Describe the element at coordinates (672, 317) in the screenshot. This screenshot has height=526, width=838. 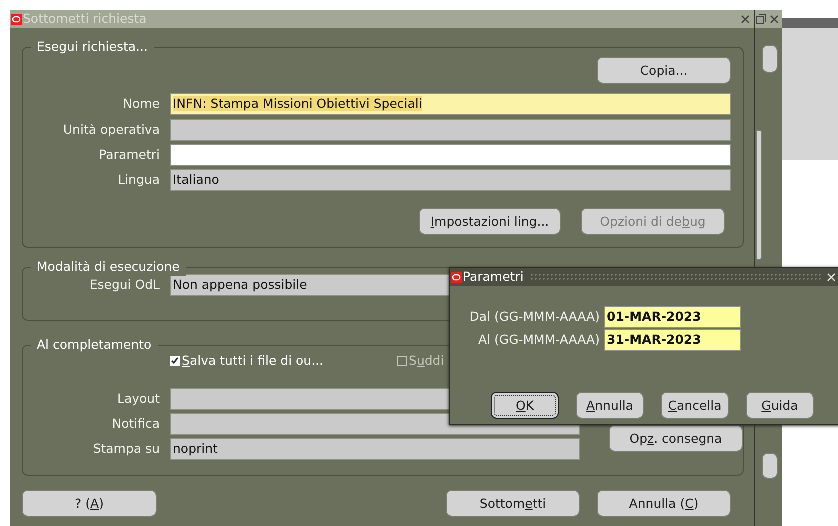
I see `date-field: 01-MAR-2023` at that location.